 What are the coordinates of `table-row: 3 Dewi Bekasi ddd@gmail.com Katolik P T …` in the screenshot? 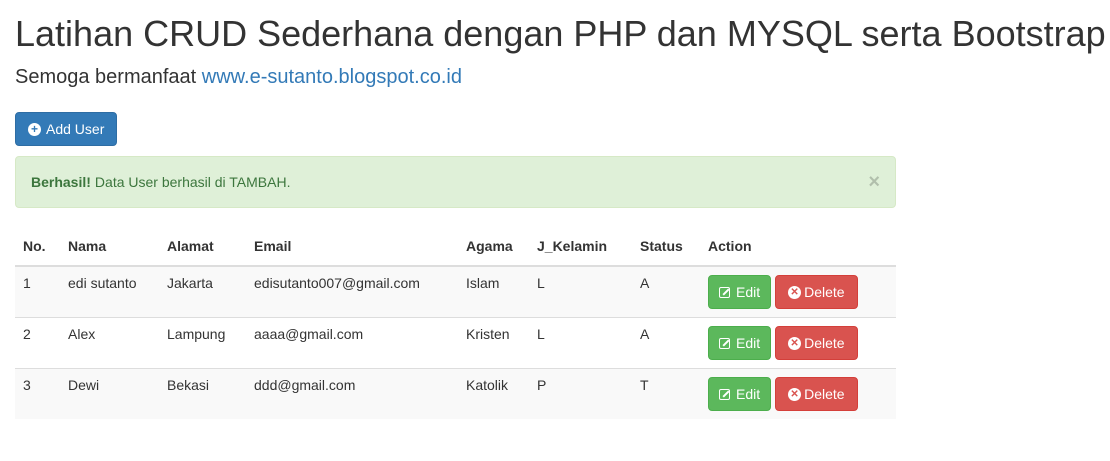 It's located at (455, 393).